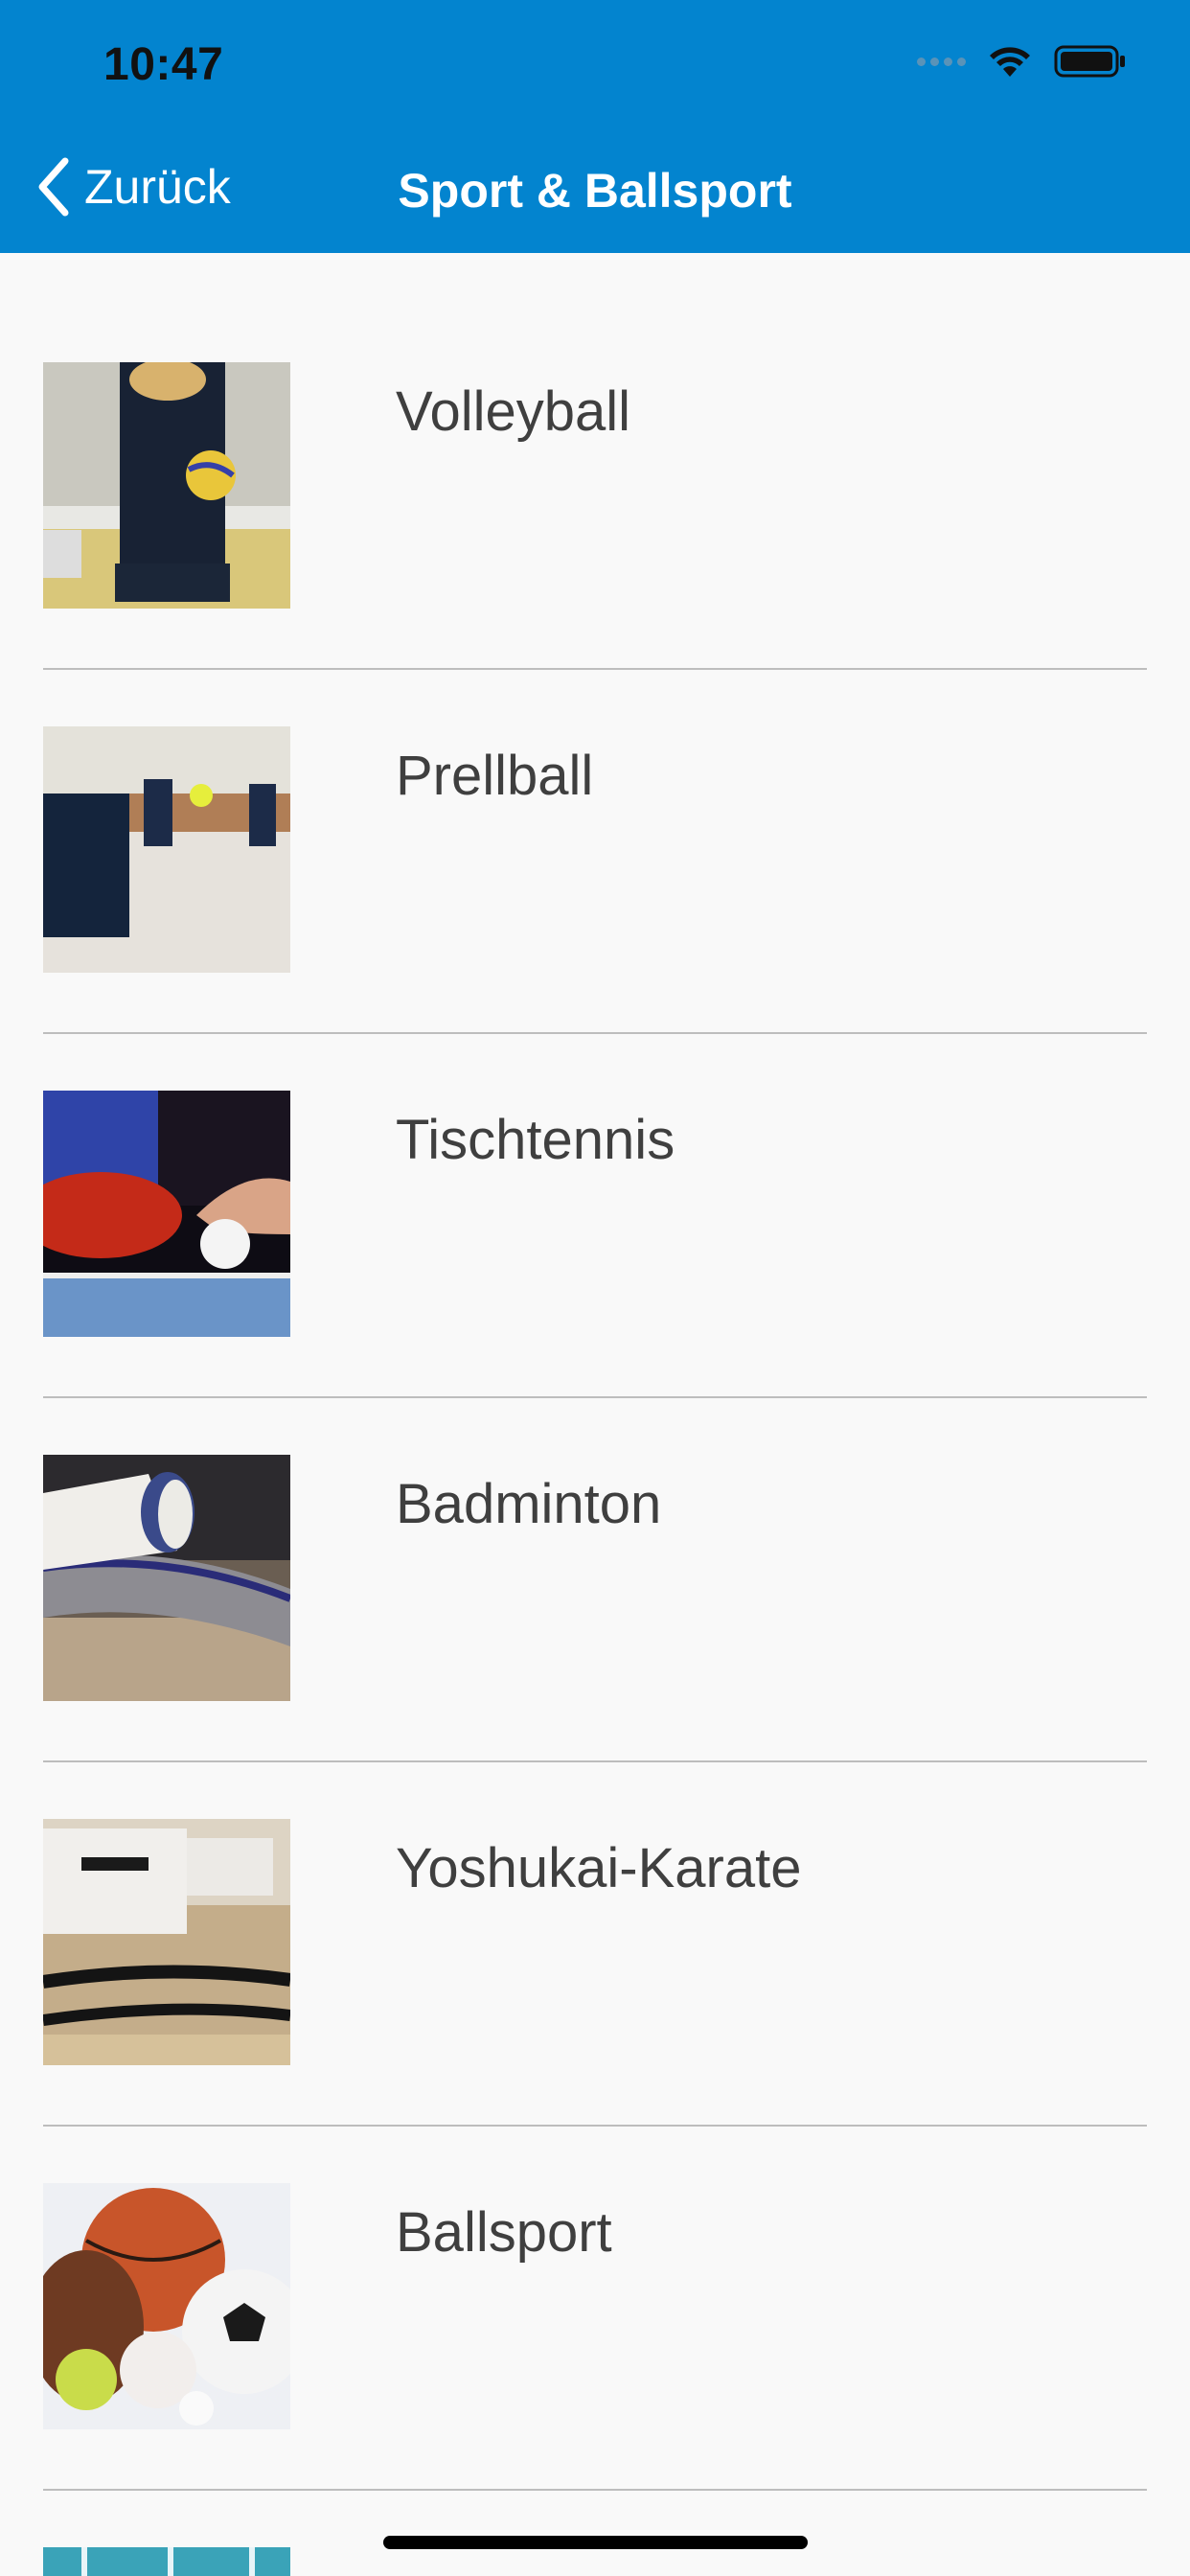  I want to click on list-item-partial, so click(595, 2507).